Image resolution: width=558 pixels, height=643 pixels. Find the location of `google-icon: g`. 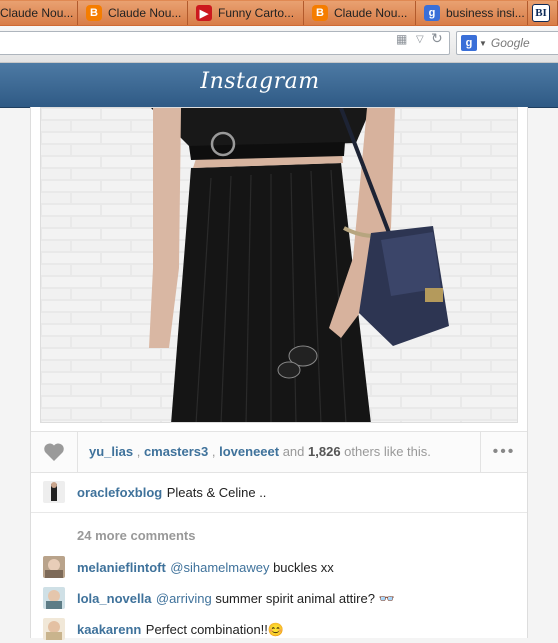

google-icon: g is located at coordinates (432, 13).